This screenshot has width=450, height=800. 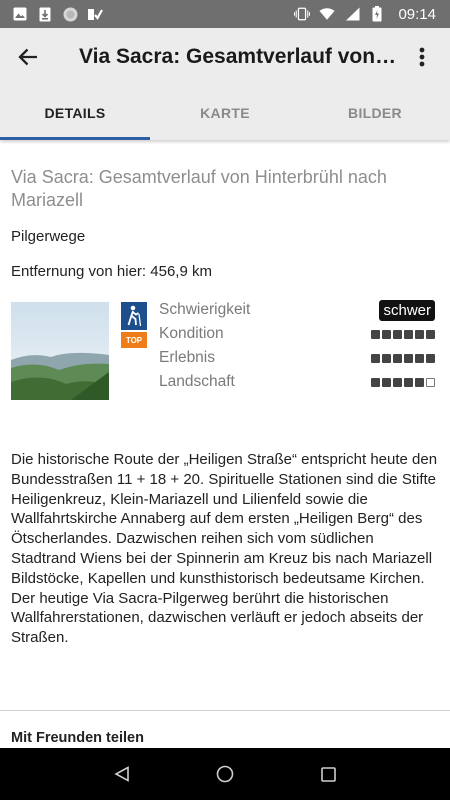 What do you see at coordinates (375, 113) in the screenshot?
I see `tab-bilder: BILDER` at bounding box center [375, 113].